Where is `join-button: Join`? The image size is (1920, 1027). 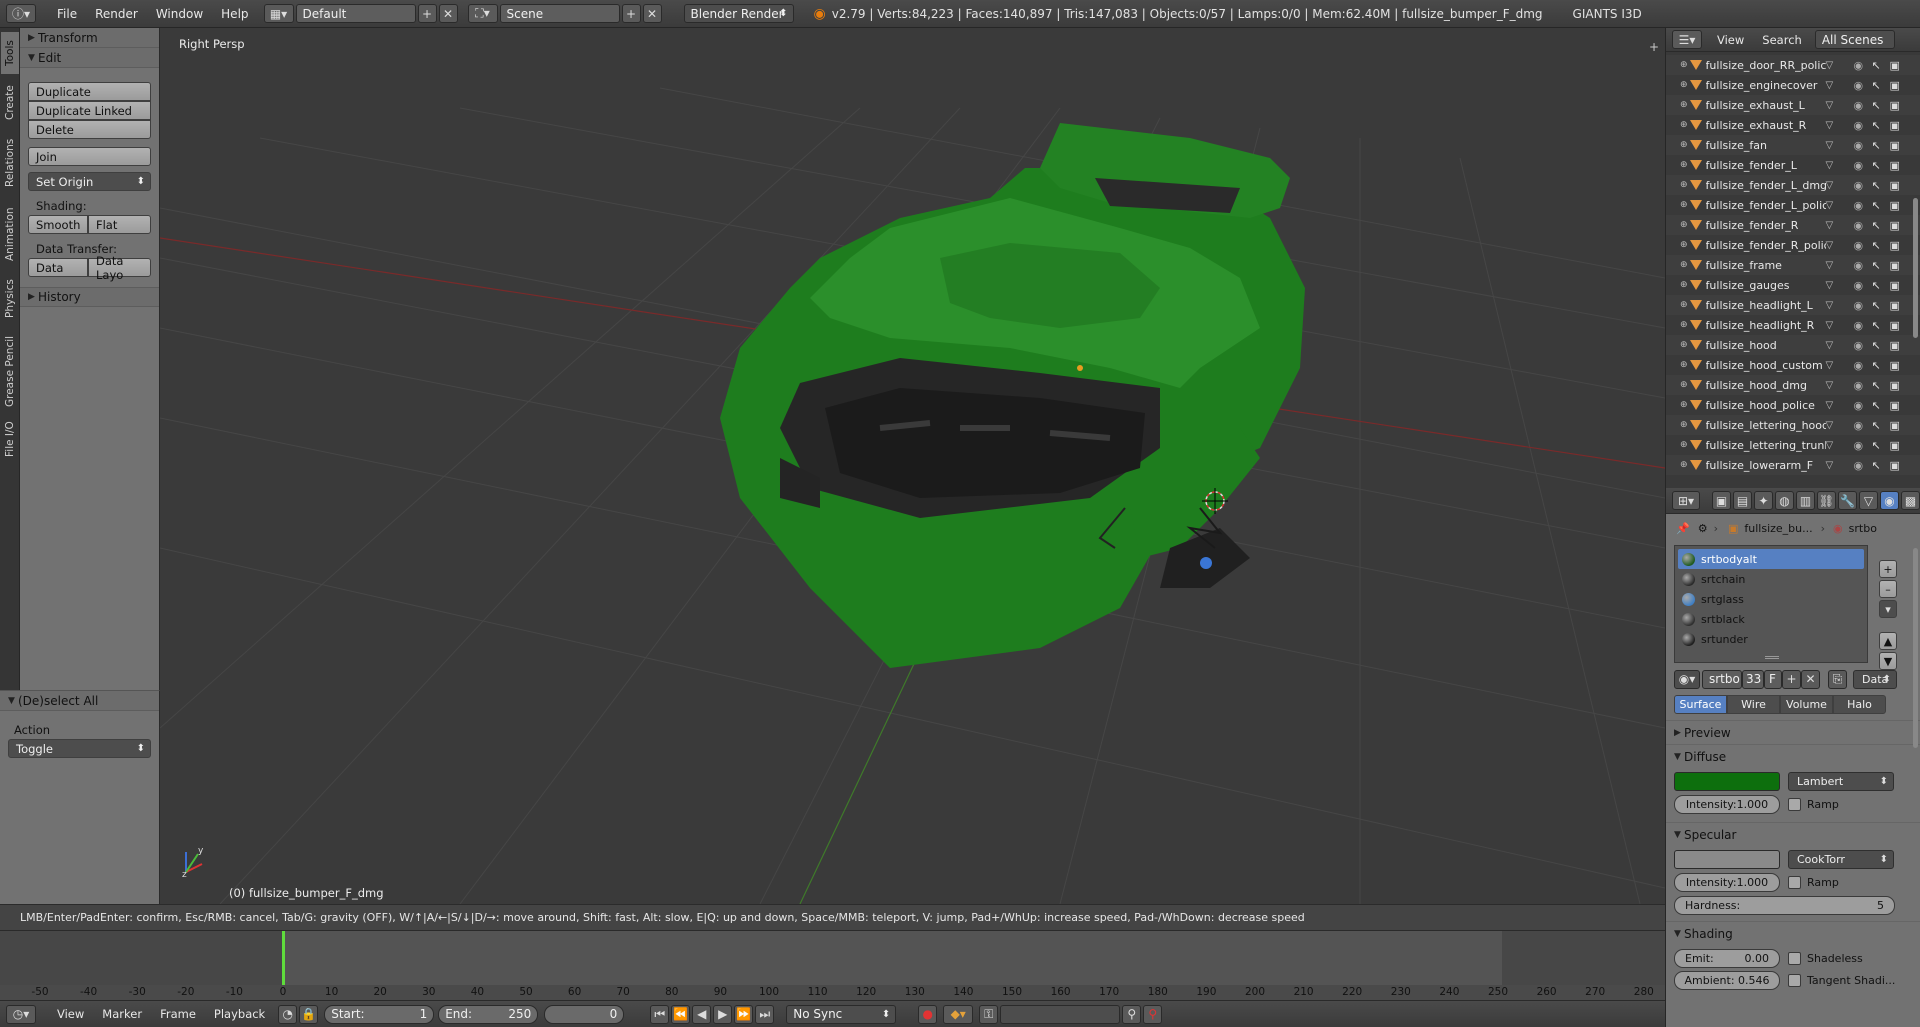 join-button: Join is located at coordinates (89, 156).